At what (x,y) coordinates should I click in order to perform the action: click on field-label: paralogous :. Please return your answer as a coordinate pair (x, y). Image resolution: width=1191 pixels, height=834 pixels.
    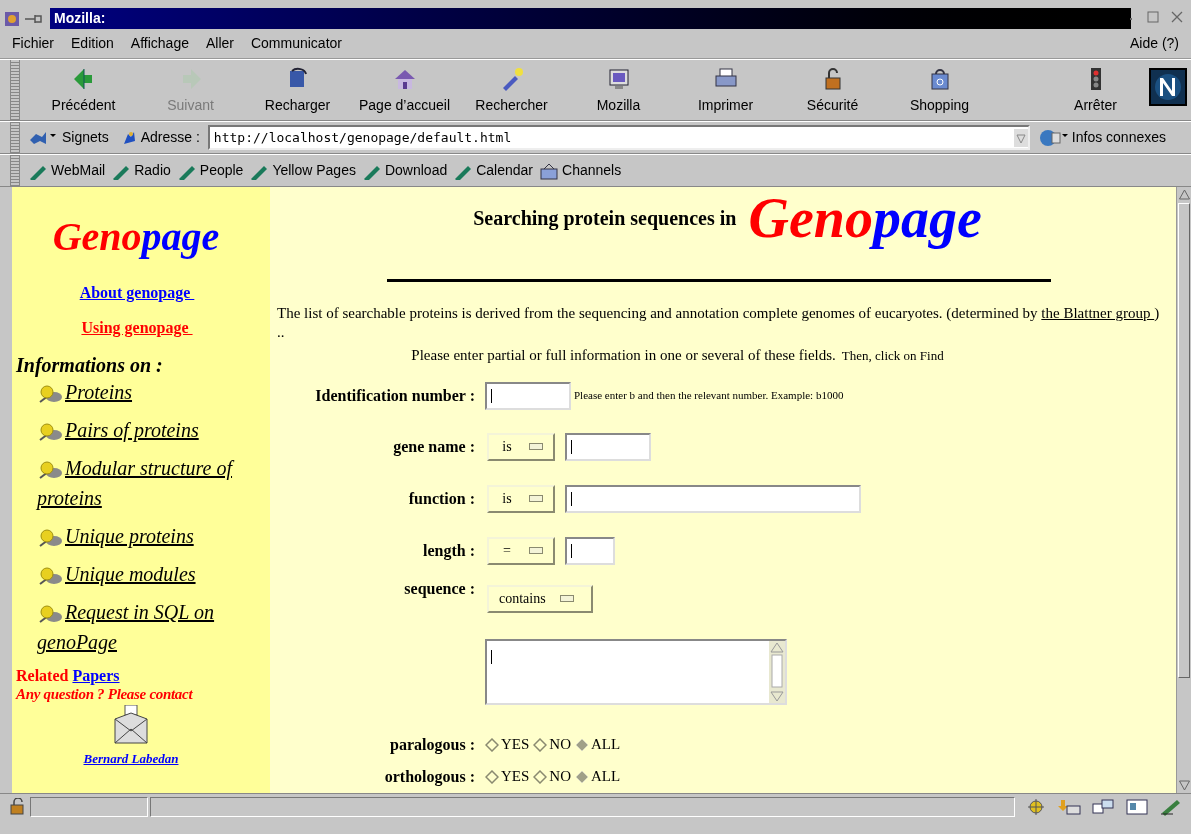
    Looking at the image, I should click on (432, 745).